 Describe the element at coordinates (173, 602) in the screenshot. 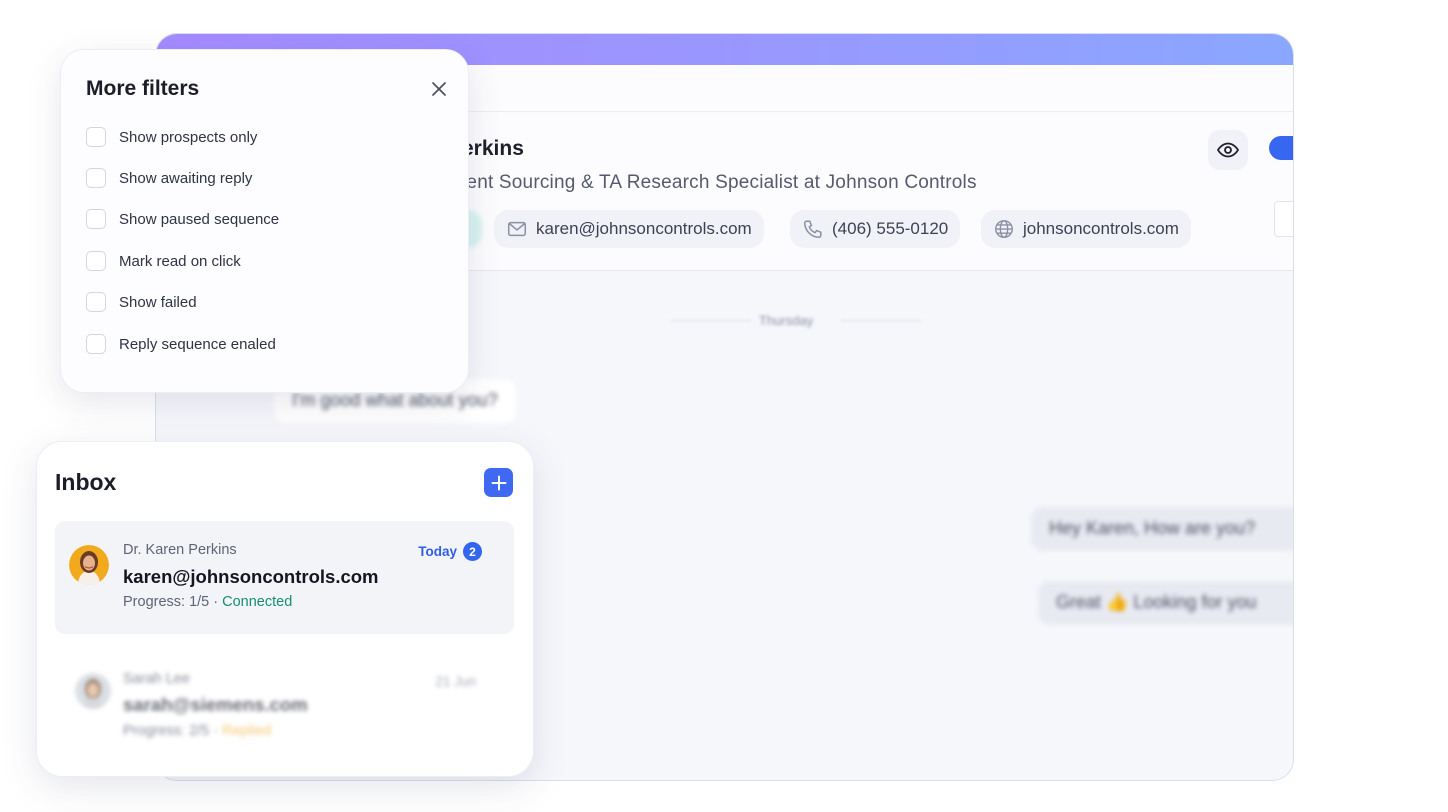

I see `progress-label: Progress: 1/5 ·` at that location.